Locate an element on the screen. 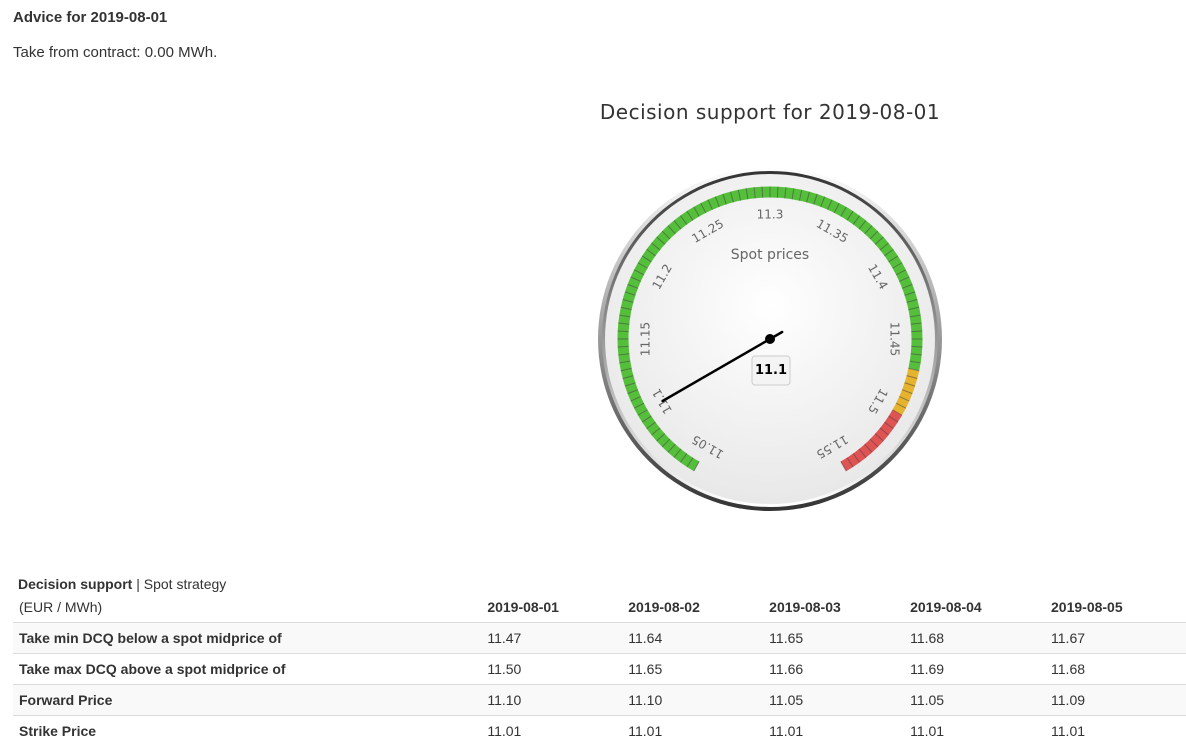  table-cell: 11.50 is located at coordinates (552, 669).